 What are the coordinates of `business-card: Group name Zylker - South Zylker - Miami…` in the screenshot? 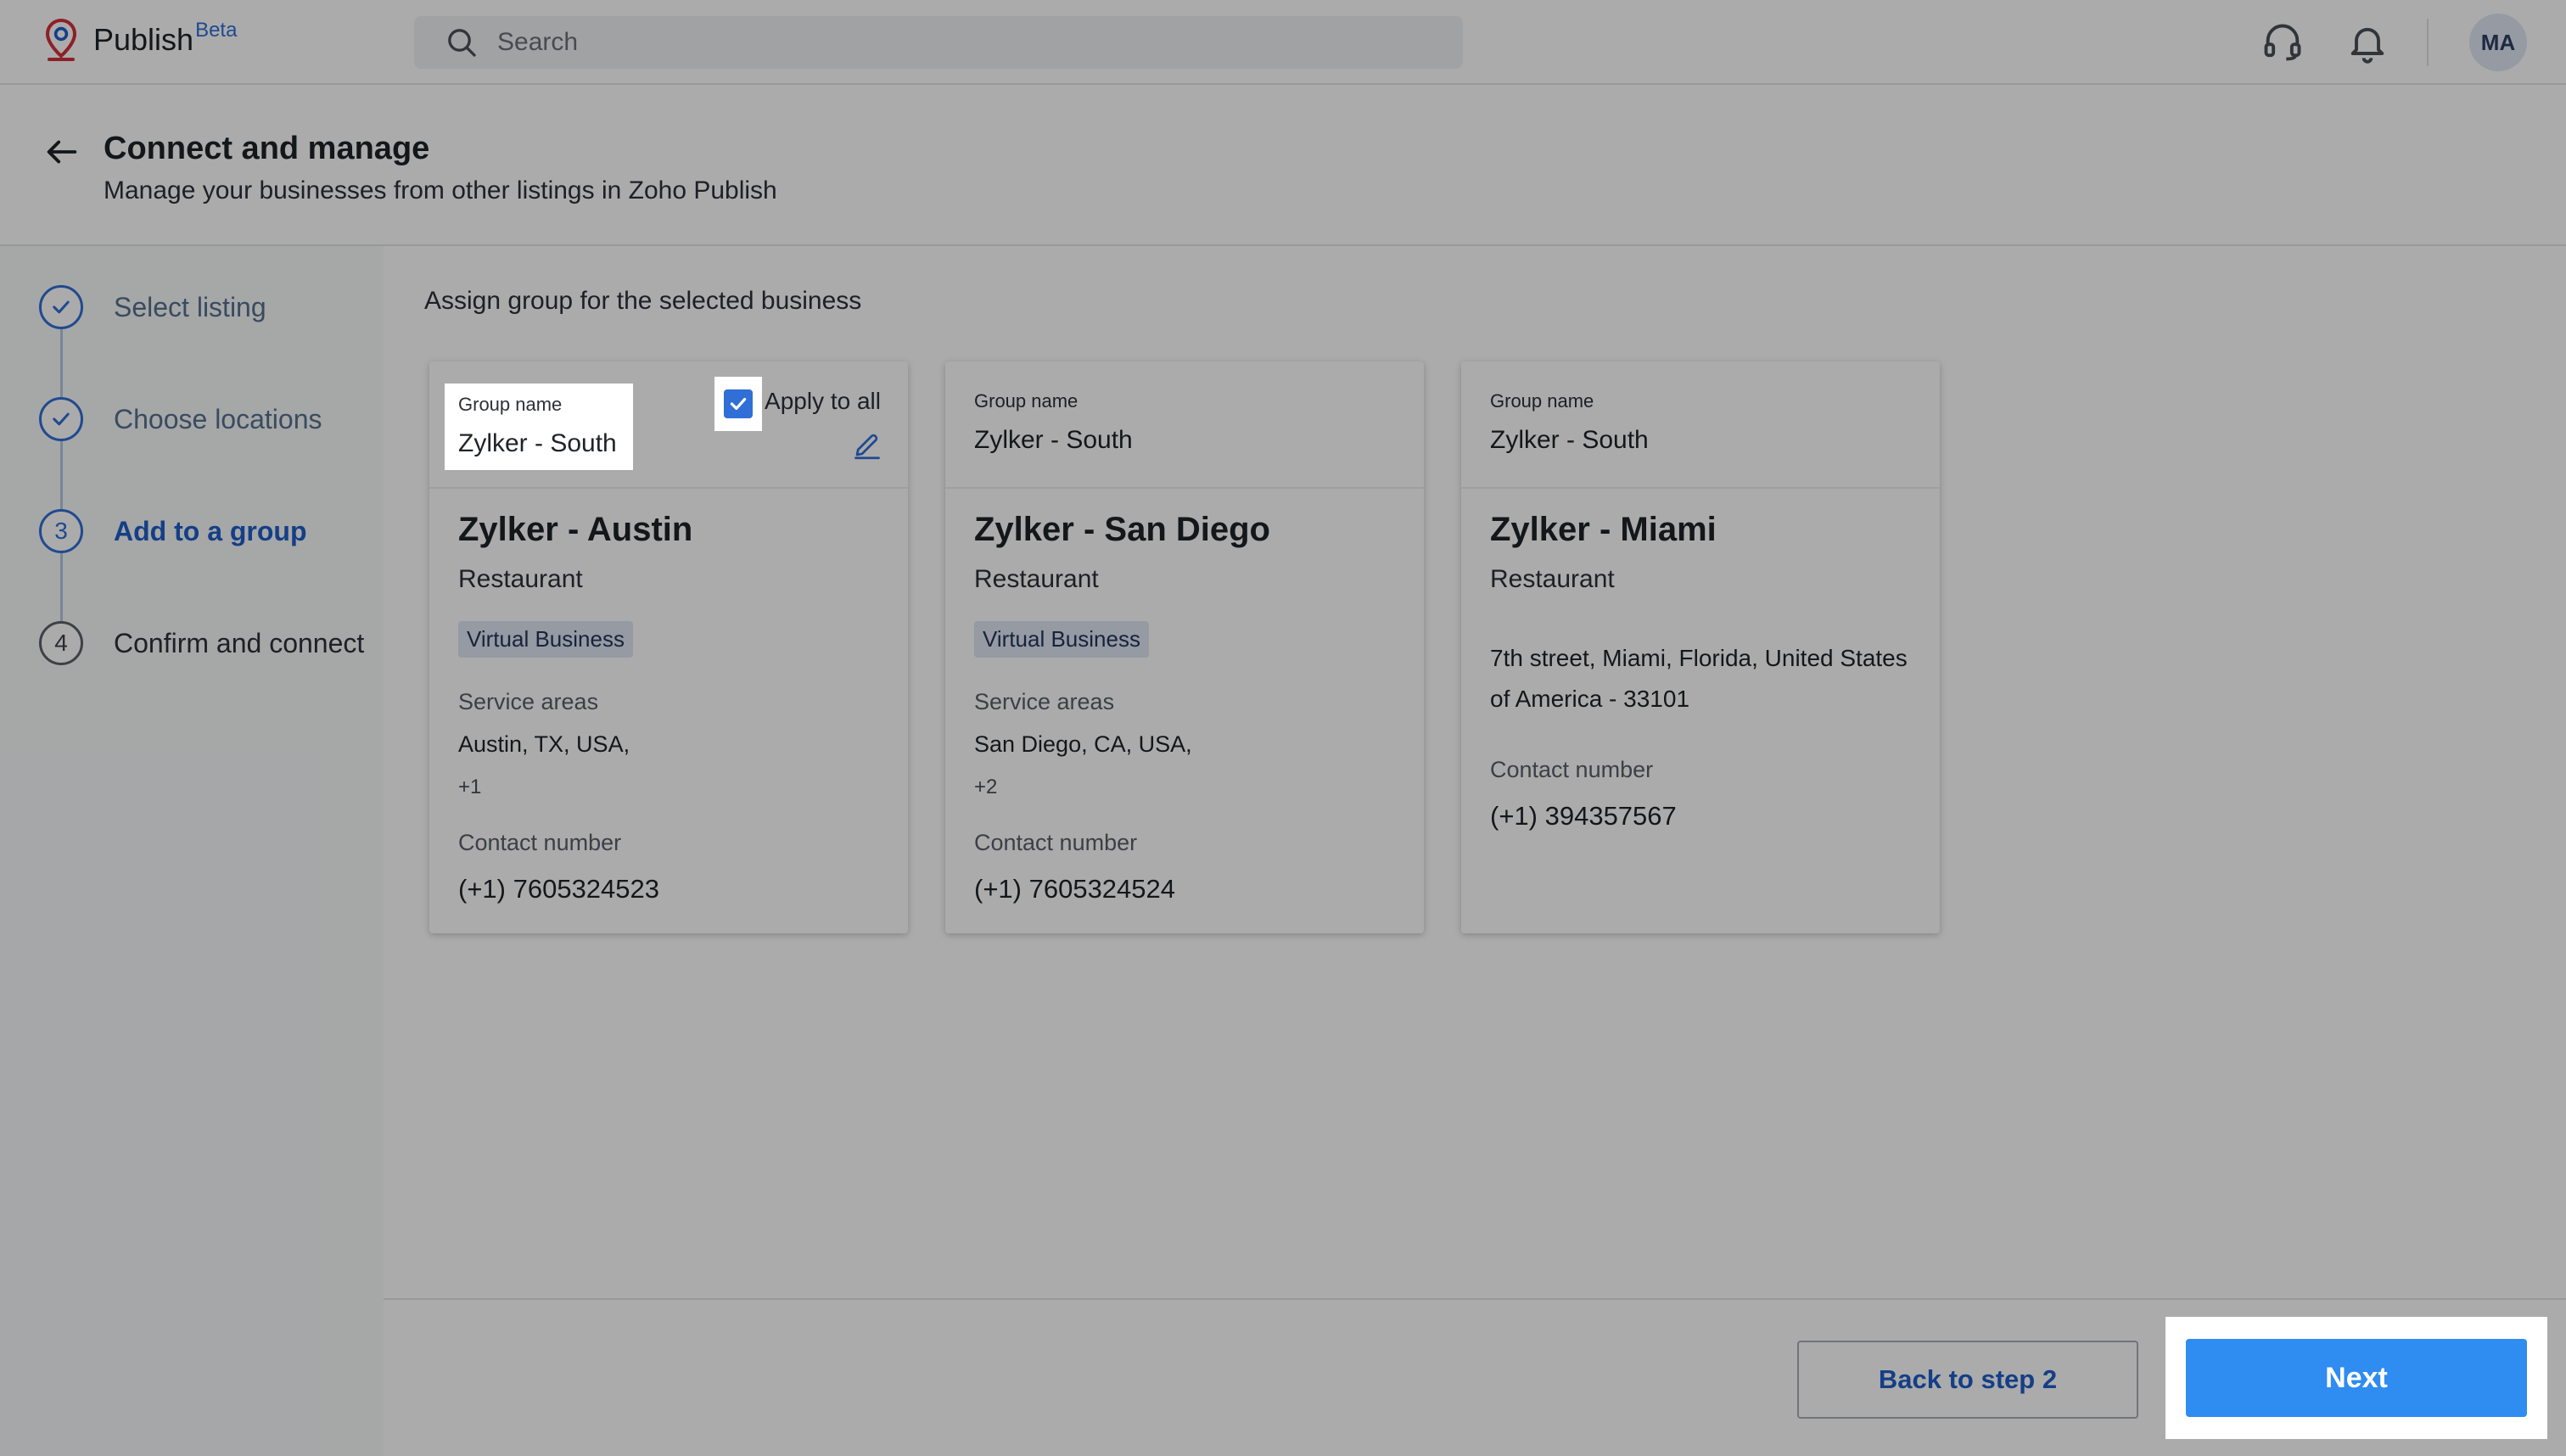 It's located at (1700, 647).